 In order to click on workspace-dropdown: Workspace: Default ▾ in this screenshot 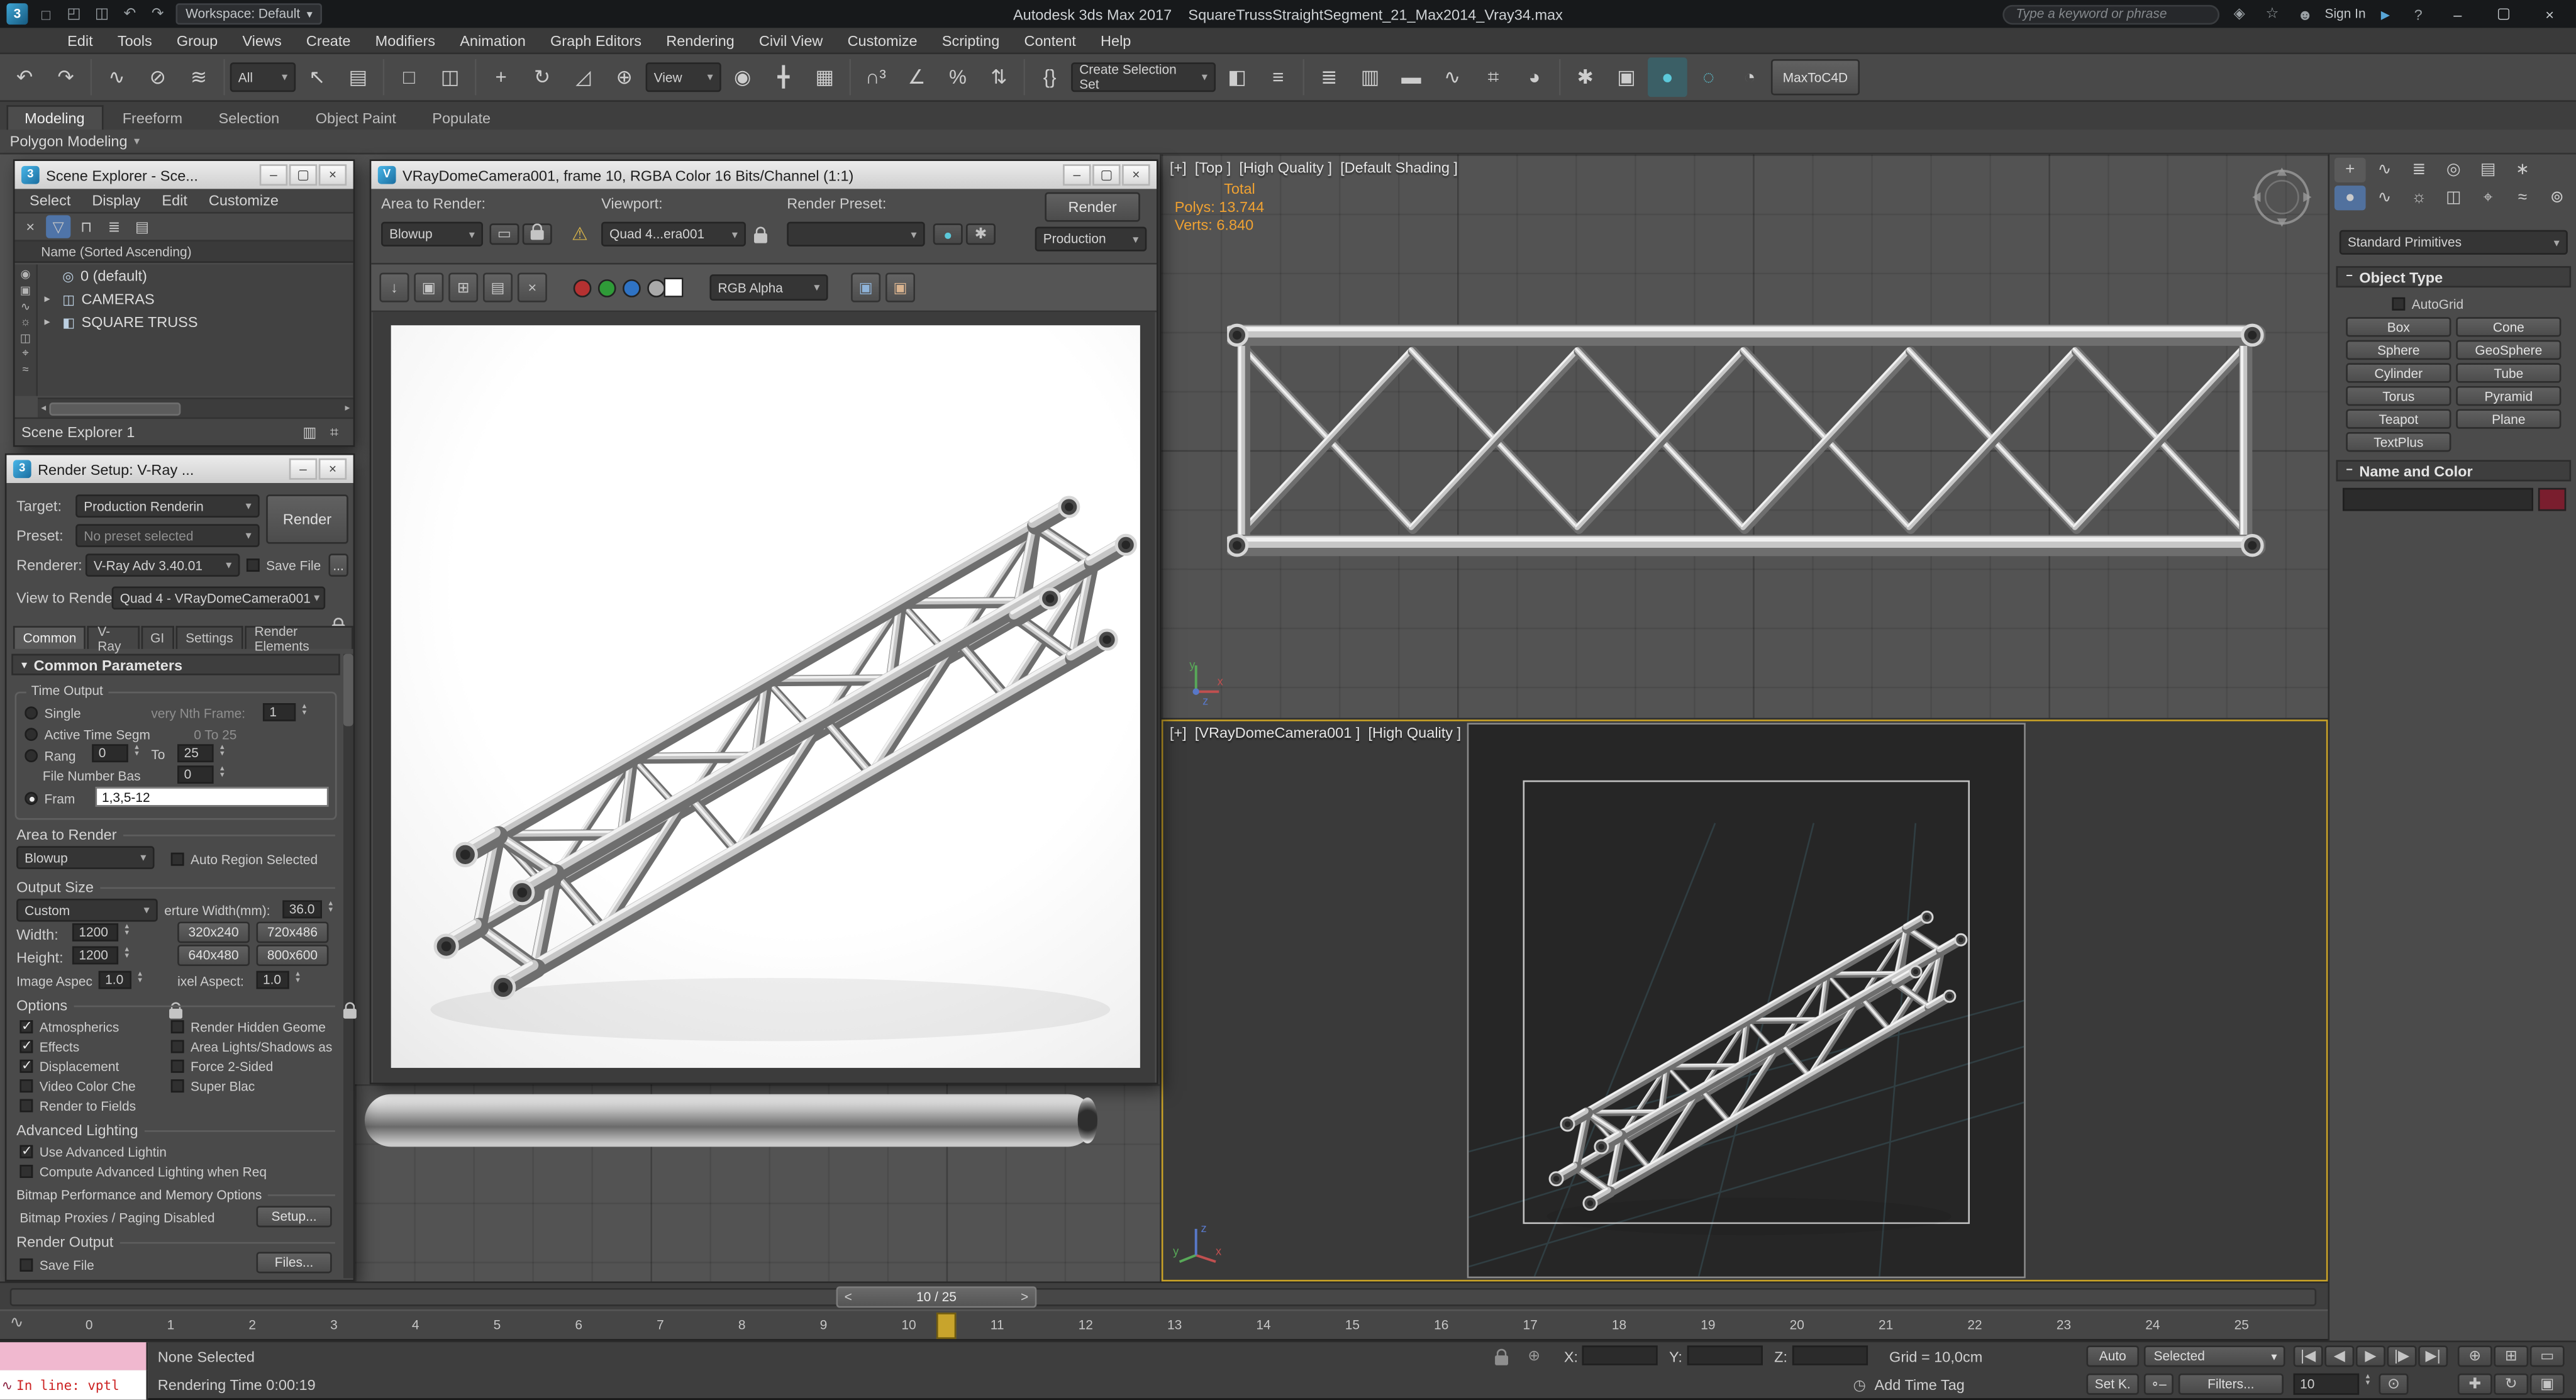, I will do `click(249, 14)`.